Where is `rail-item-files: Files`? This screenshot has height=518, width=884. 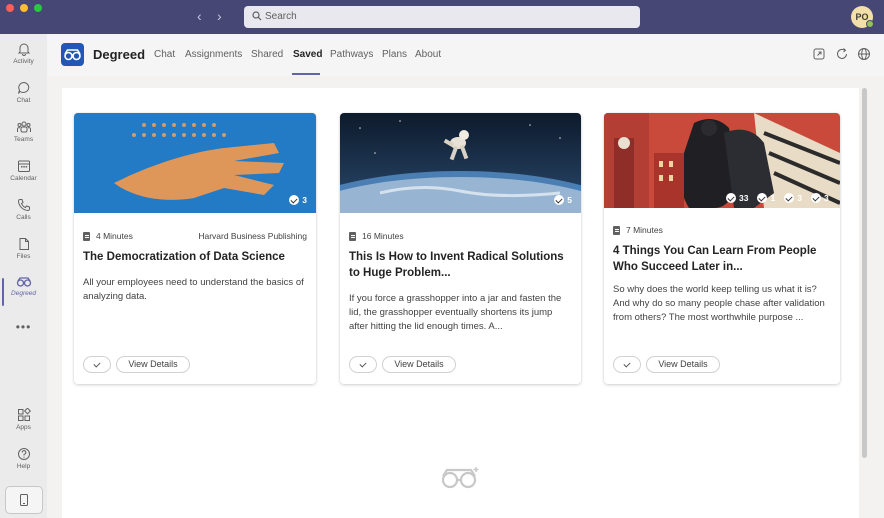 rail-item-files: Files is located at coordinates (23, 255).